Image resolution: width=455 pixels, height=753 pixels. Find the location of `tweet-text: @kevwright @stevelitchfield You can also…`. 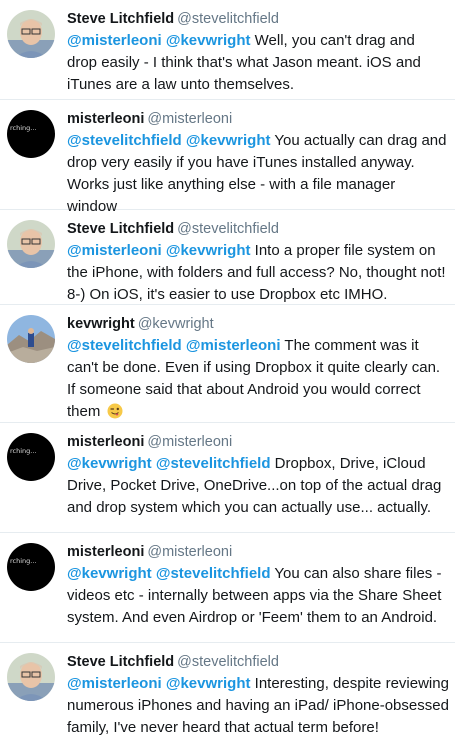

tweet-text: @kevwright @stevelitchfield You can also… is located at coordinates (258, 596).